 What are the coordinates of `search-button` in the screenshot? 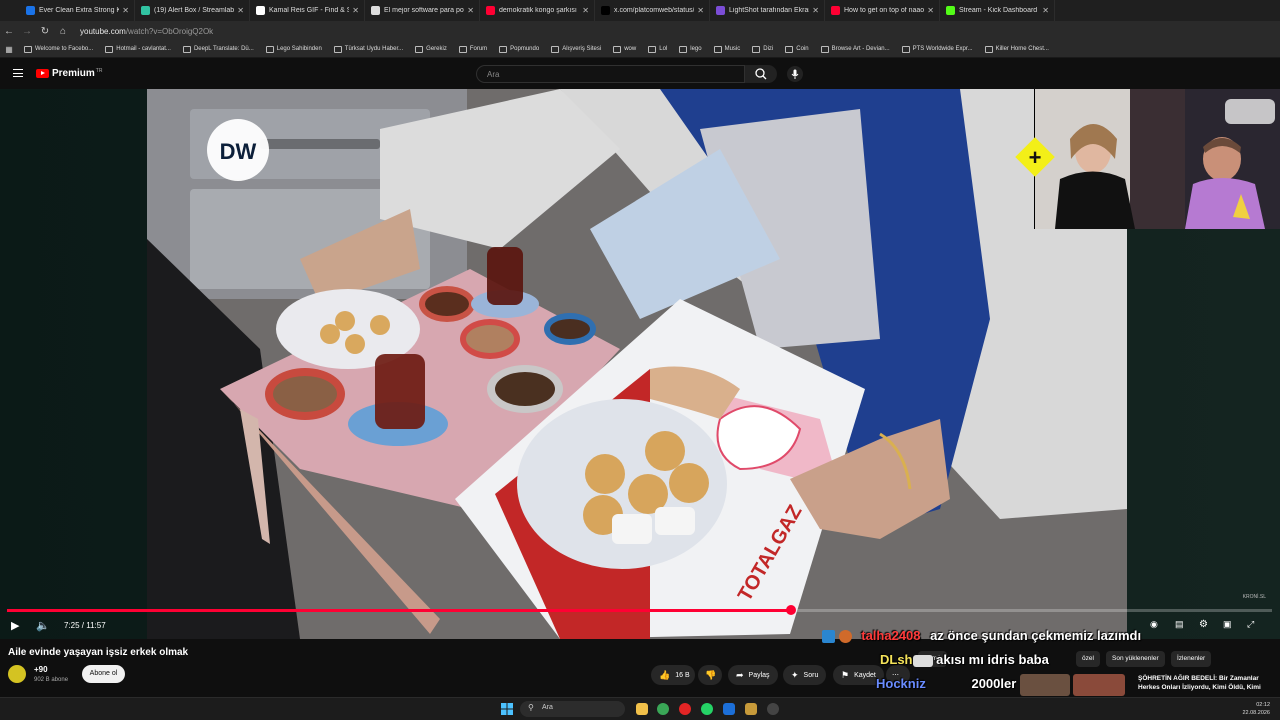 It's located at (761, 74).